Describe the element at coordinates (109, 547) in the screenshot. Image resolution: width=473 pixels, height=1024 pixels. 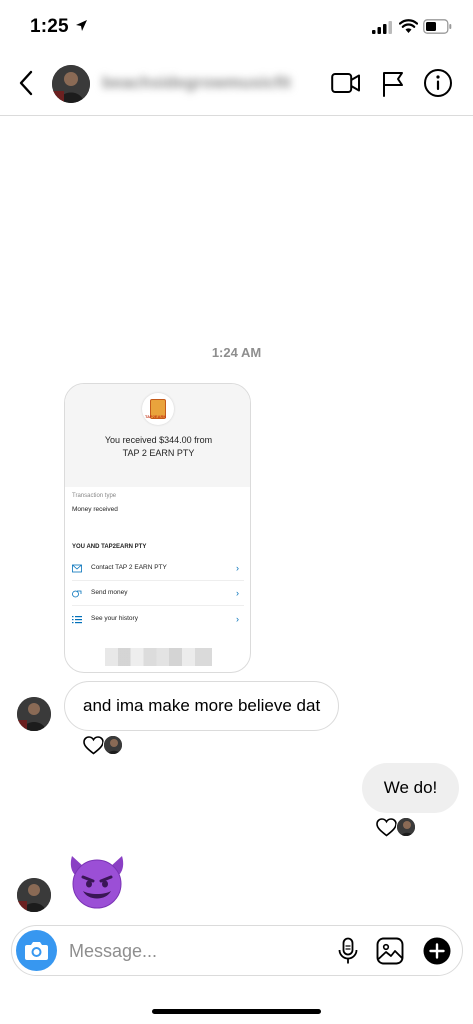
I see `payment-section-title: YOU AND TAP2EARN PTY` at that location.